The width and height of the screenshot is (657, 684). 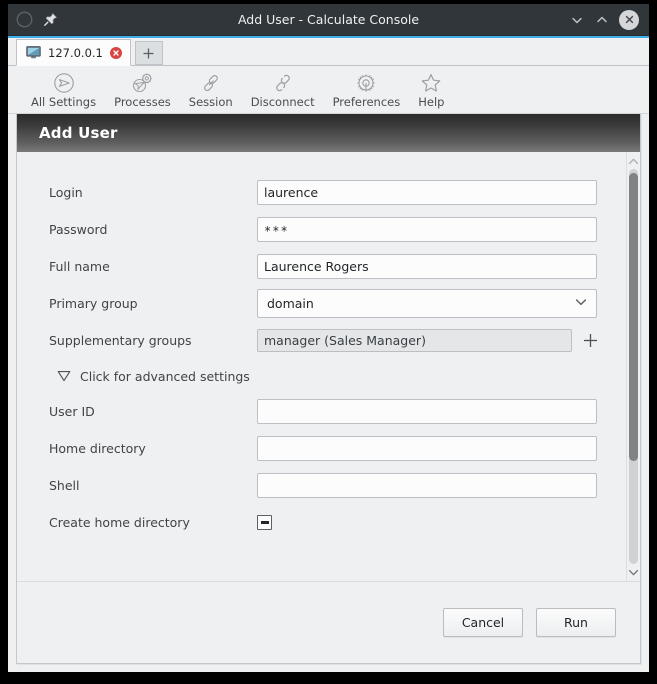 What do you see at coordinates (427, 192) in the screenshot?
I see `login-input: laurence` at bounding box center [427, 192].